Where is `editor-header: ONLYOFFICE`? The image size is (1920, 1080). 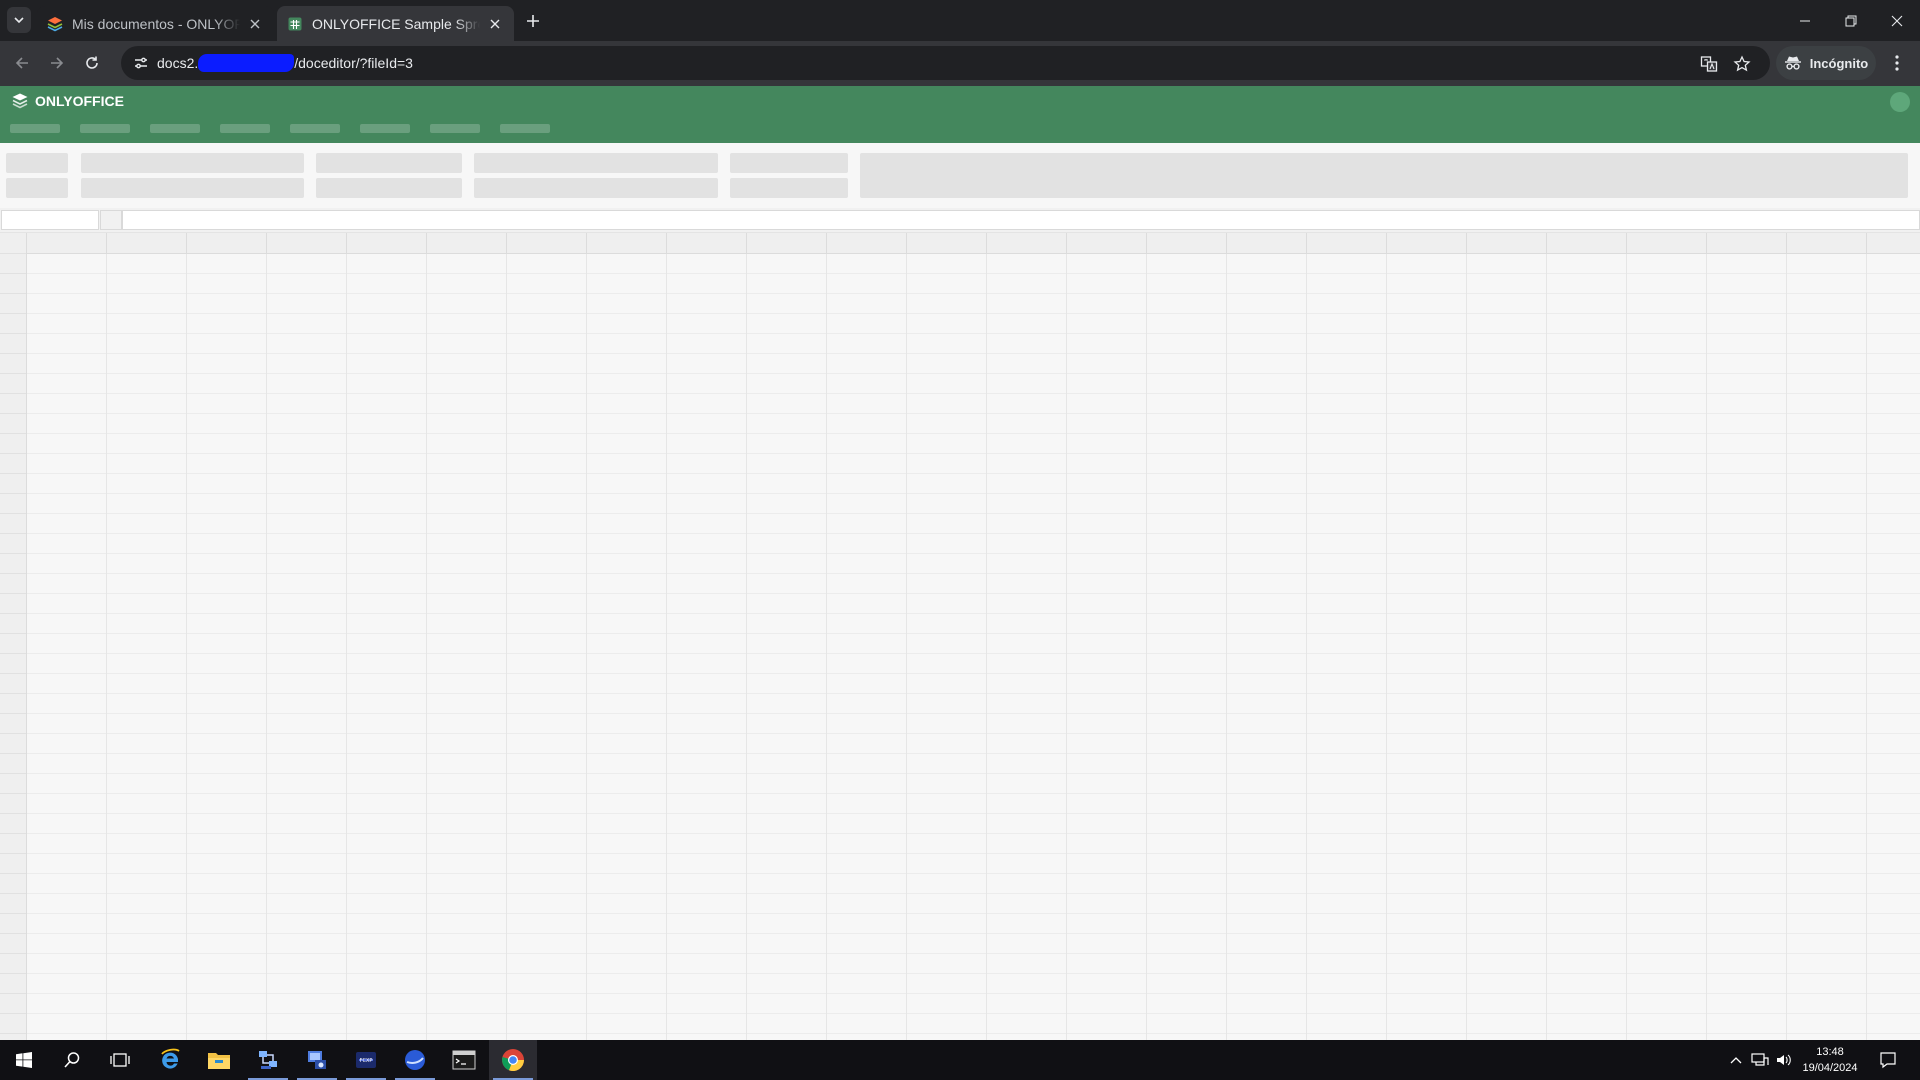
editor-header: ONLYOFFICE is located at coordinates (960, 114).